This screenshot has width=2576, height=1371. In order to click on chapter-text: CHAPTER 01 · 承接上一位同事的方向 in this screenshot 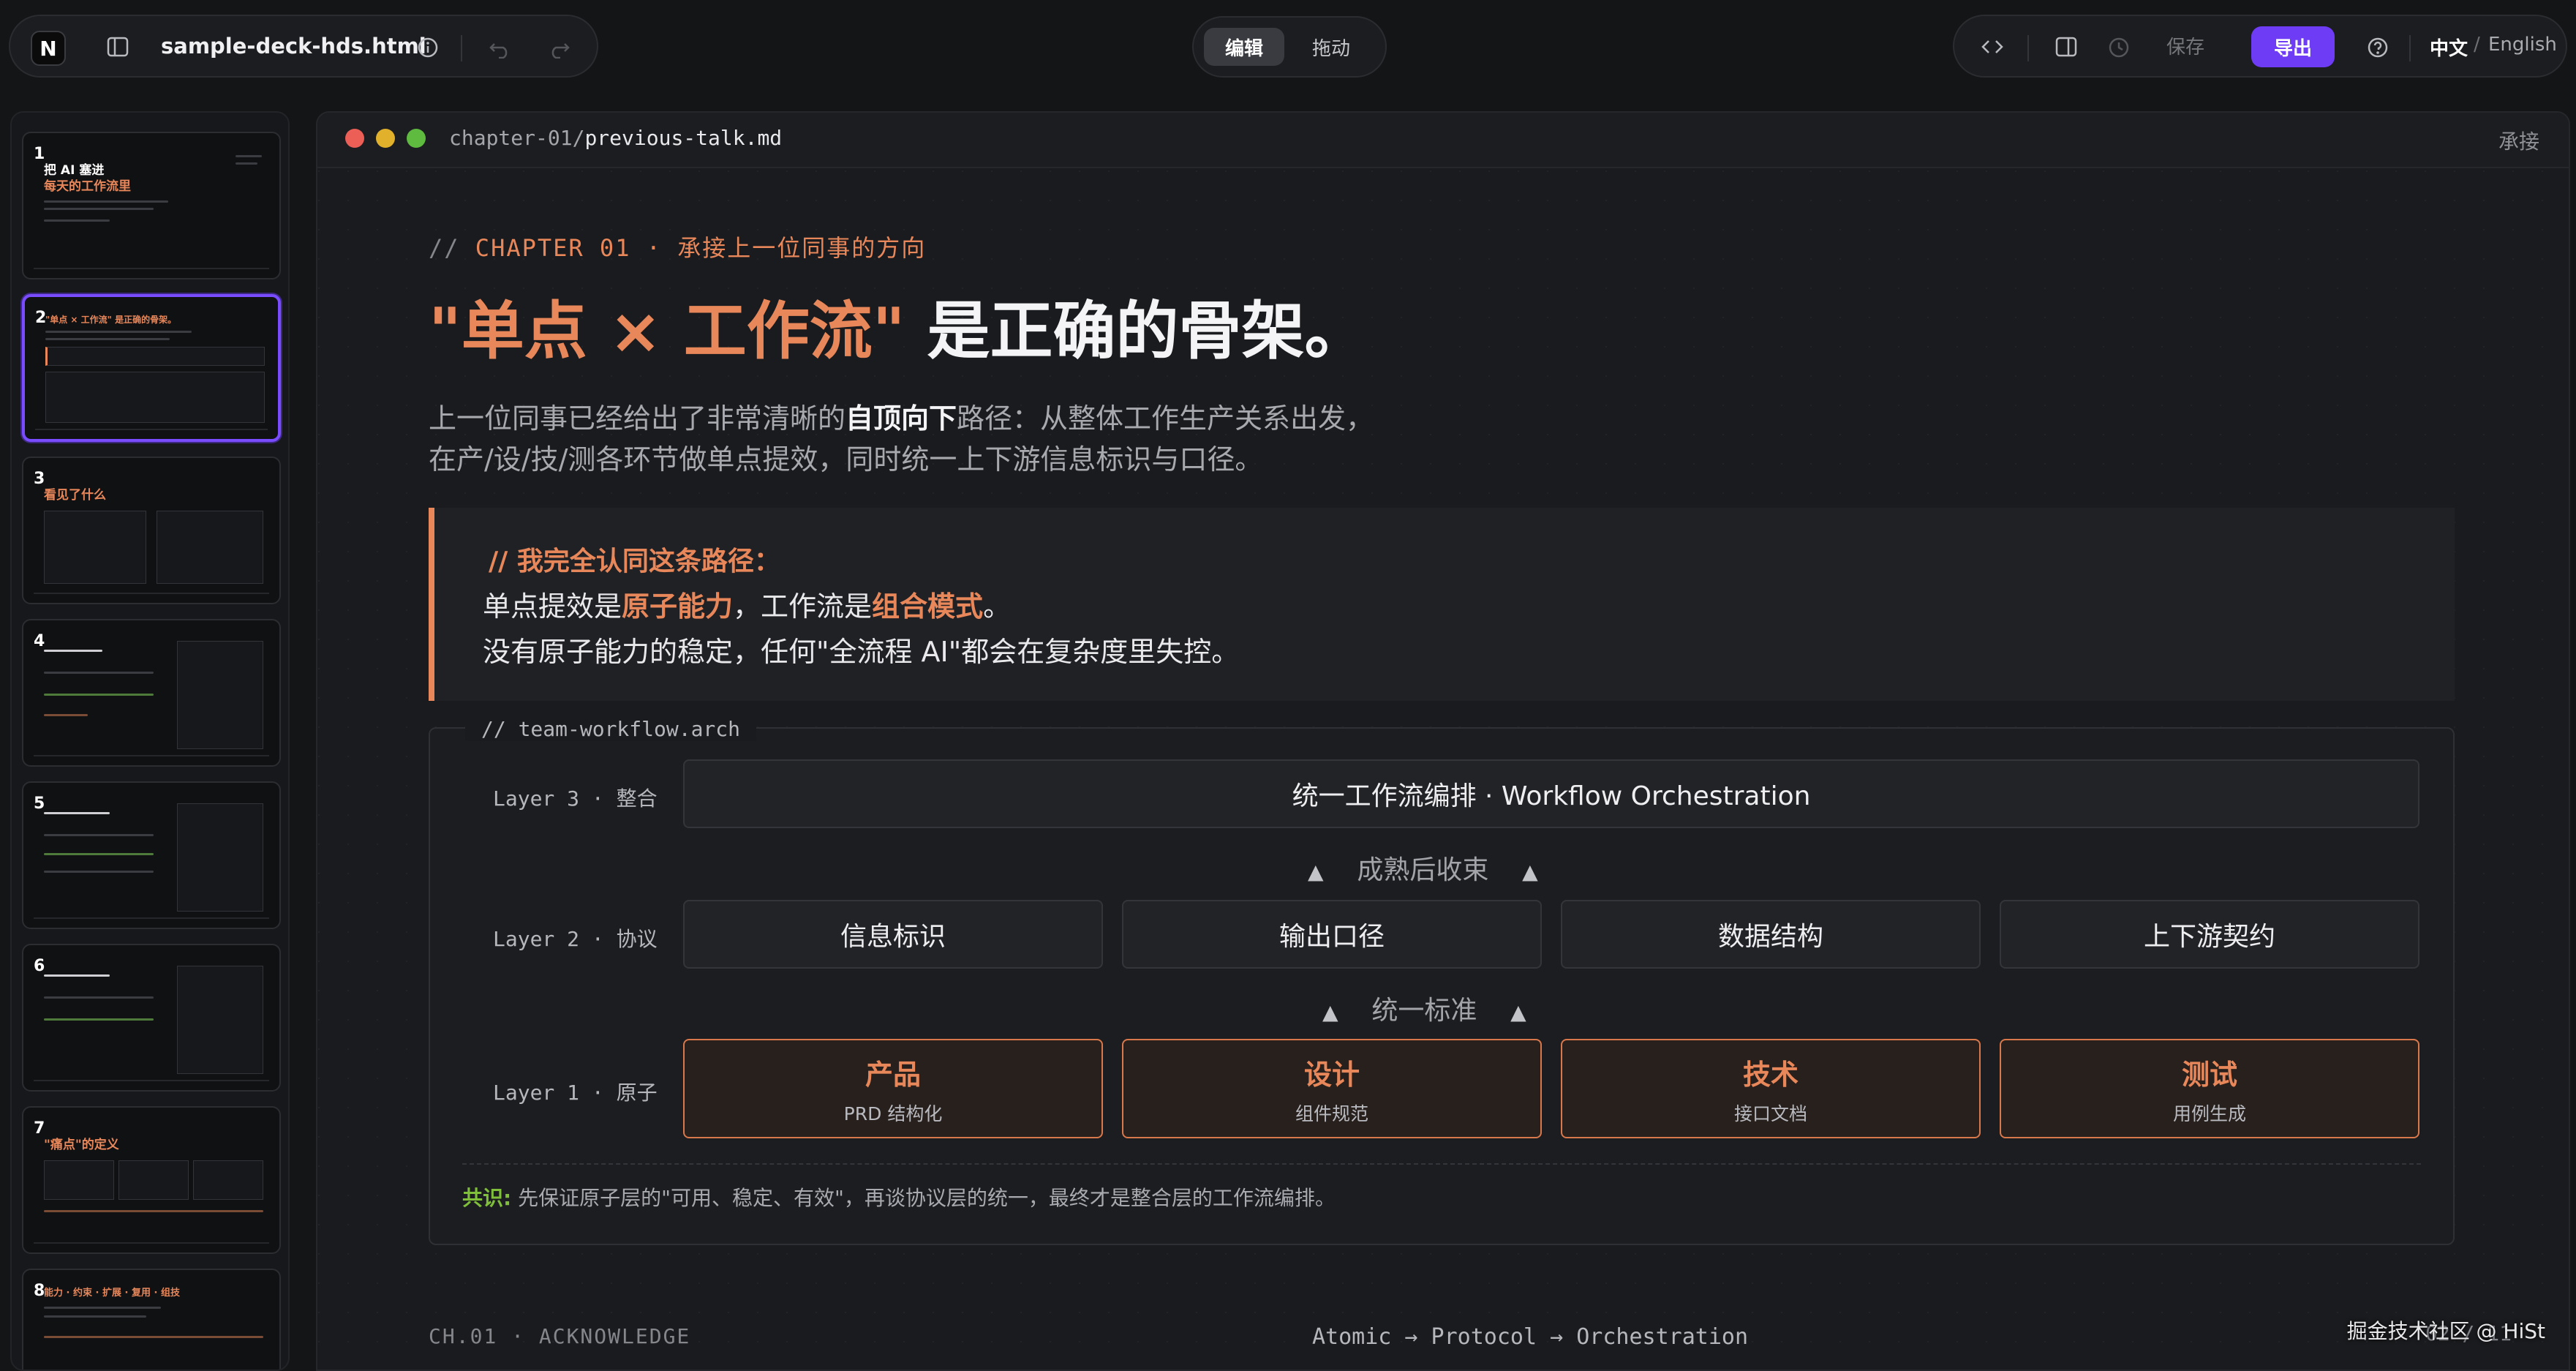, I will do `click(701, 248)`.